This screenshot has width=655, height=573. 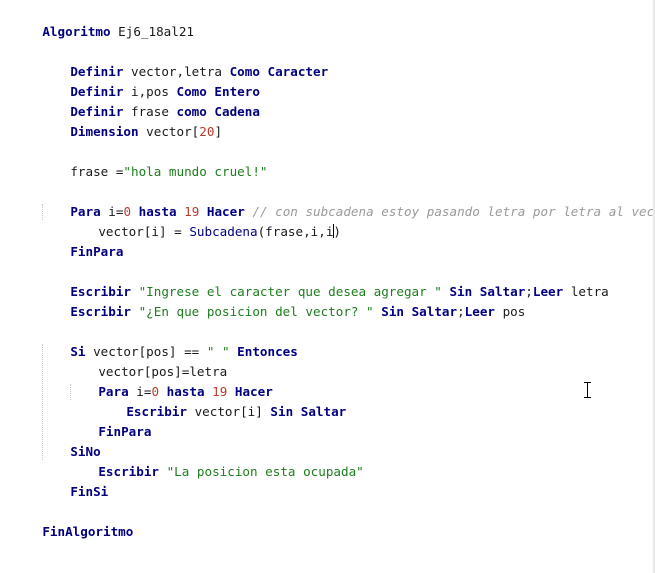 What do you see at coordinates (152, 31) in the screenshot?
I see `algorithm-name: Ej6_18al21` at bounding box center [152, 31].